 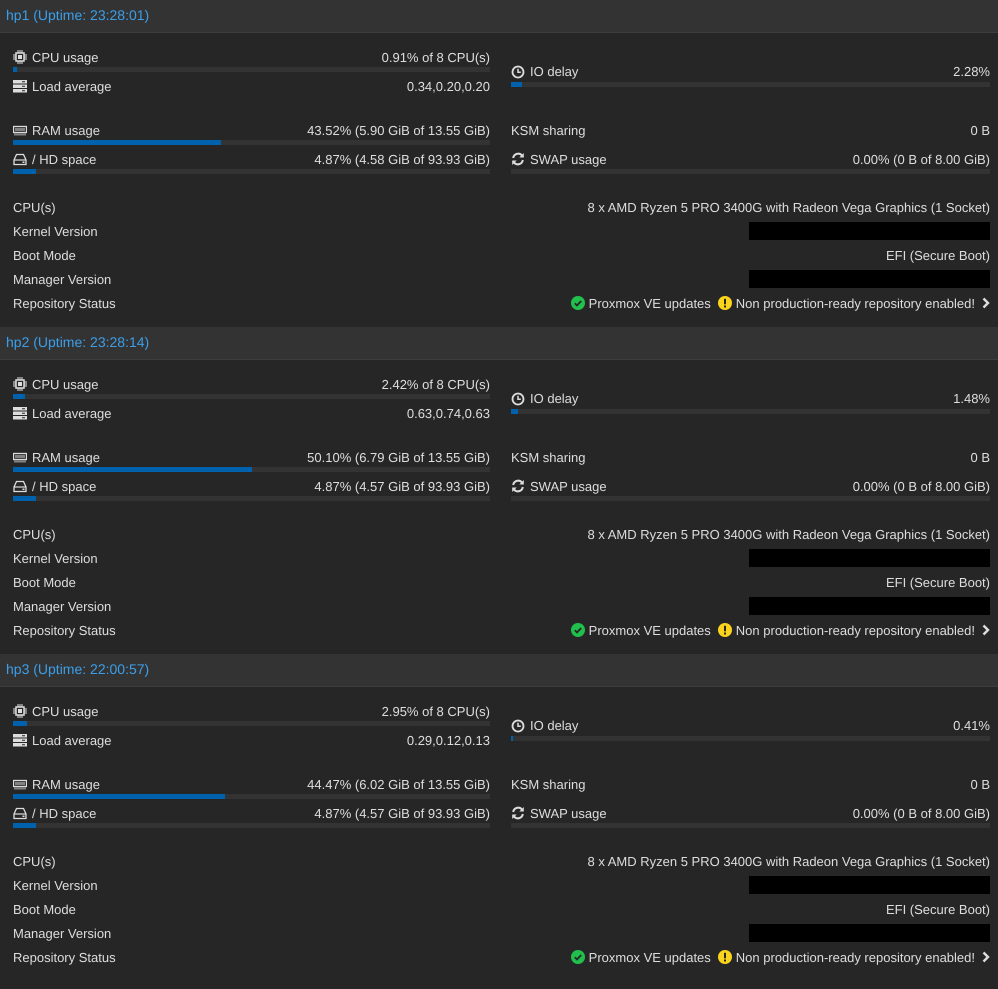 I want to click on metric-value: 2.28%, so click(x=971, y=71).